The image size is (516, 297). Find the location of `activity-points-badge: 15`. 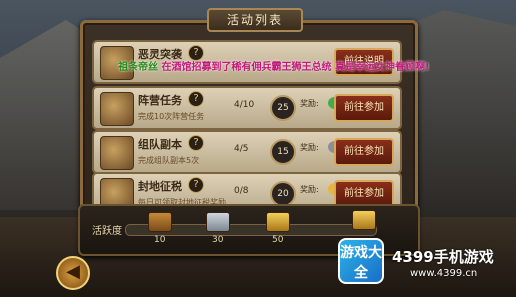

activity-points-badge: 15 is located at coordinates (283, 152).